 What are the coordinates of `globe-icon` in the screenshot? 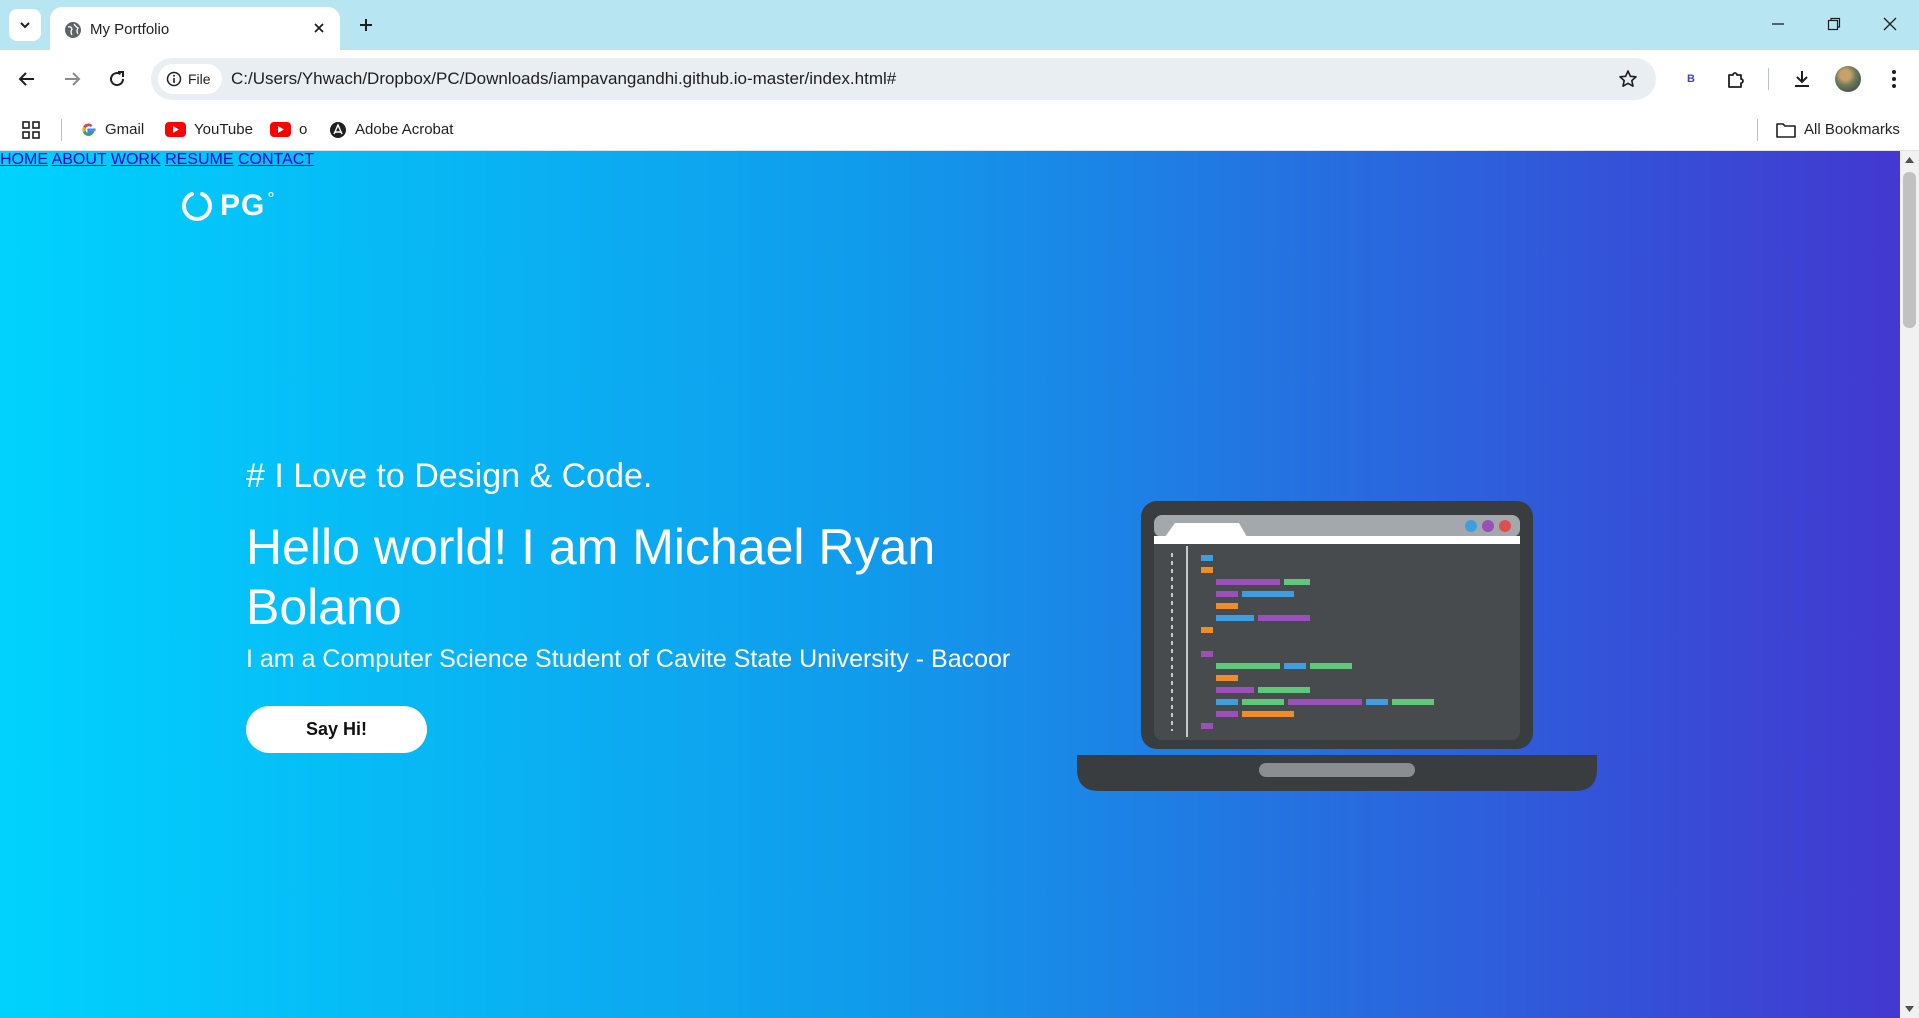 It's located at (73, 30).